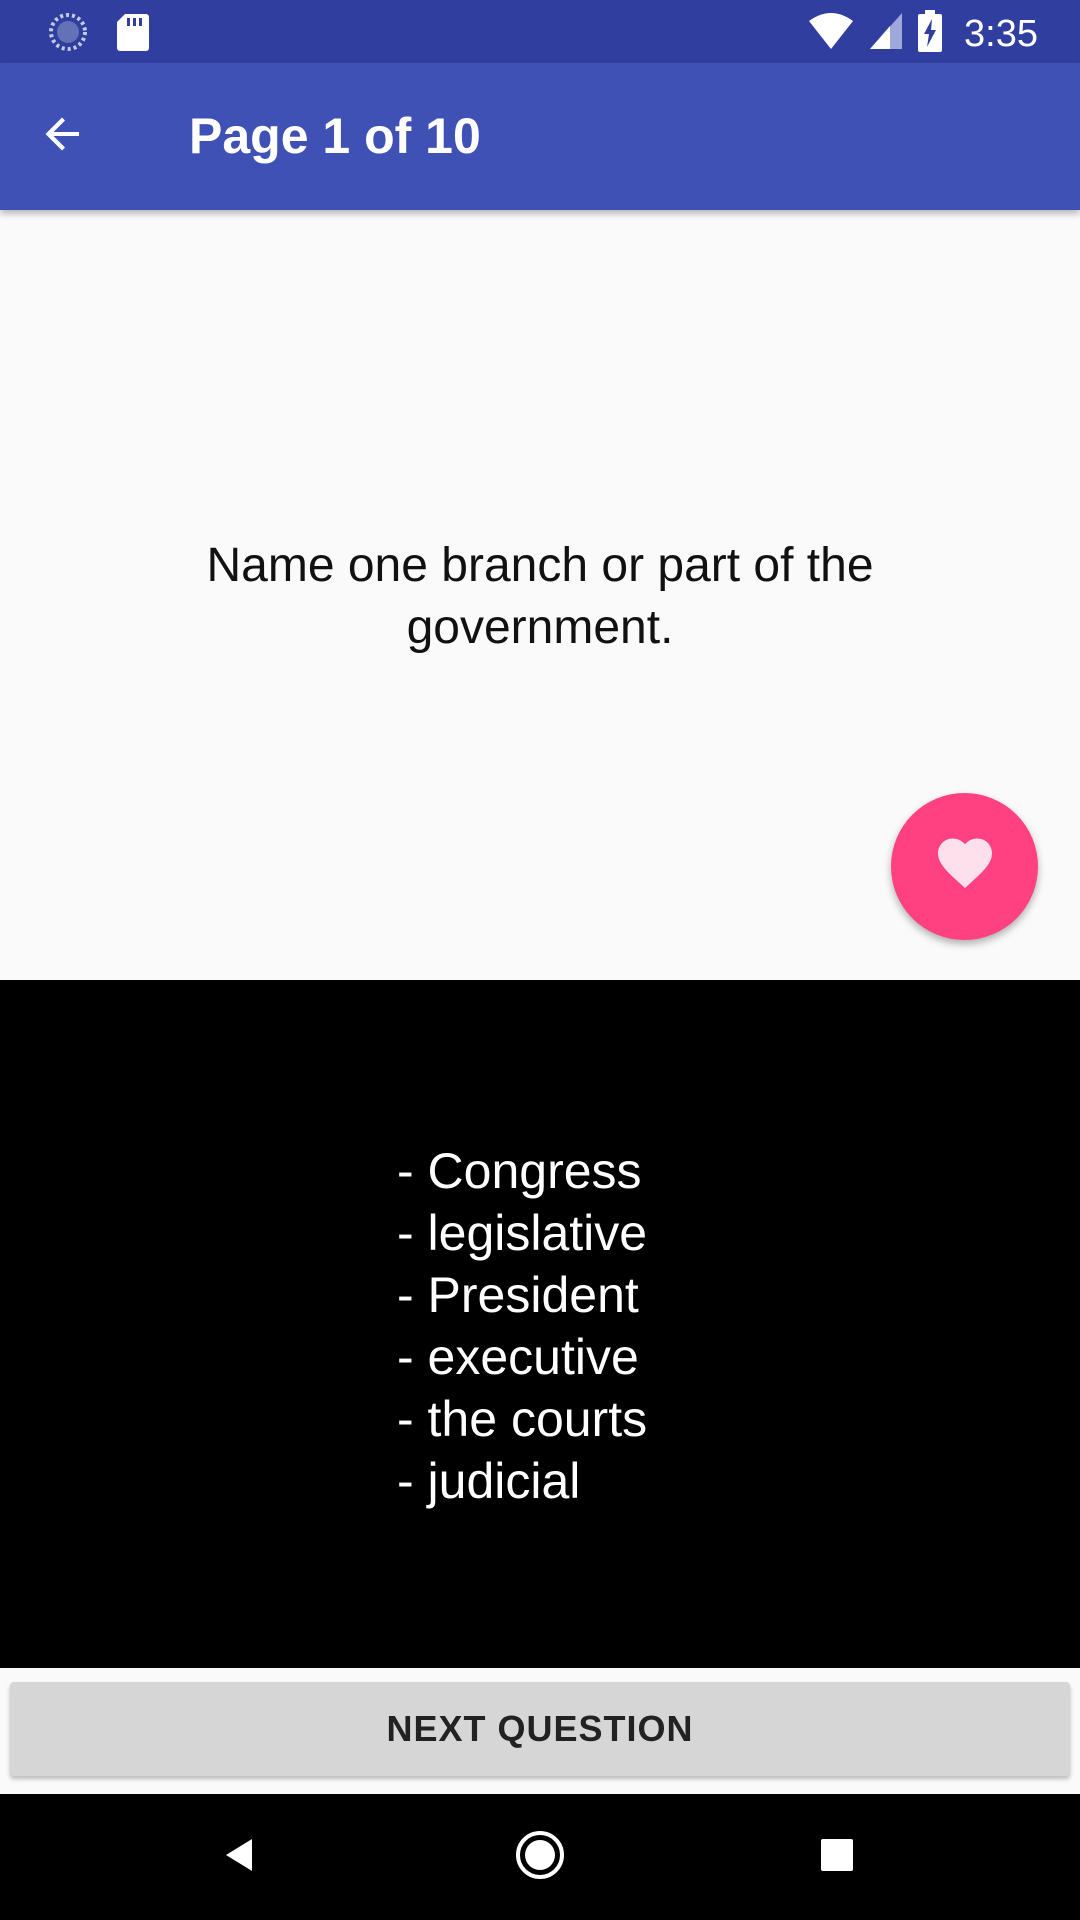  Describe the element at coordinates (133, 34) in the screenshot. I see `sd-card-icon` at that location.